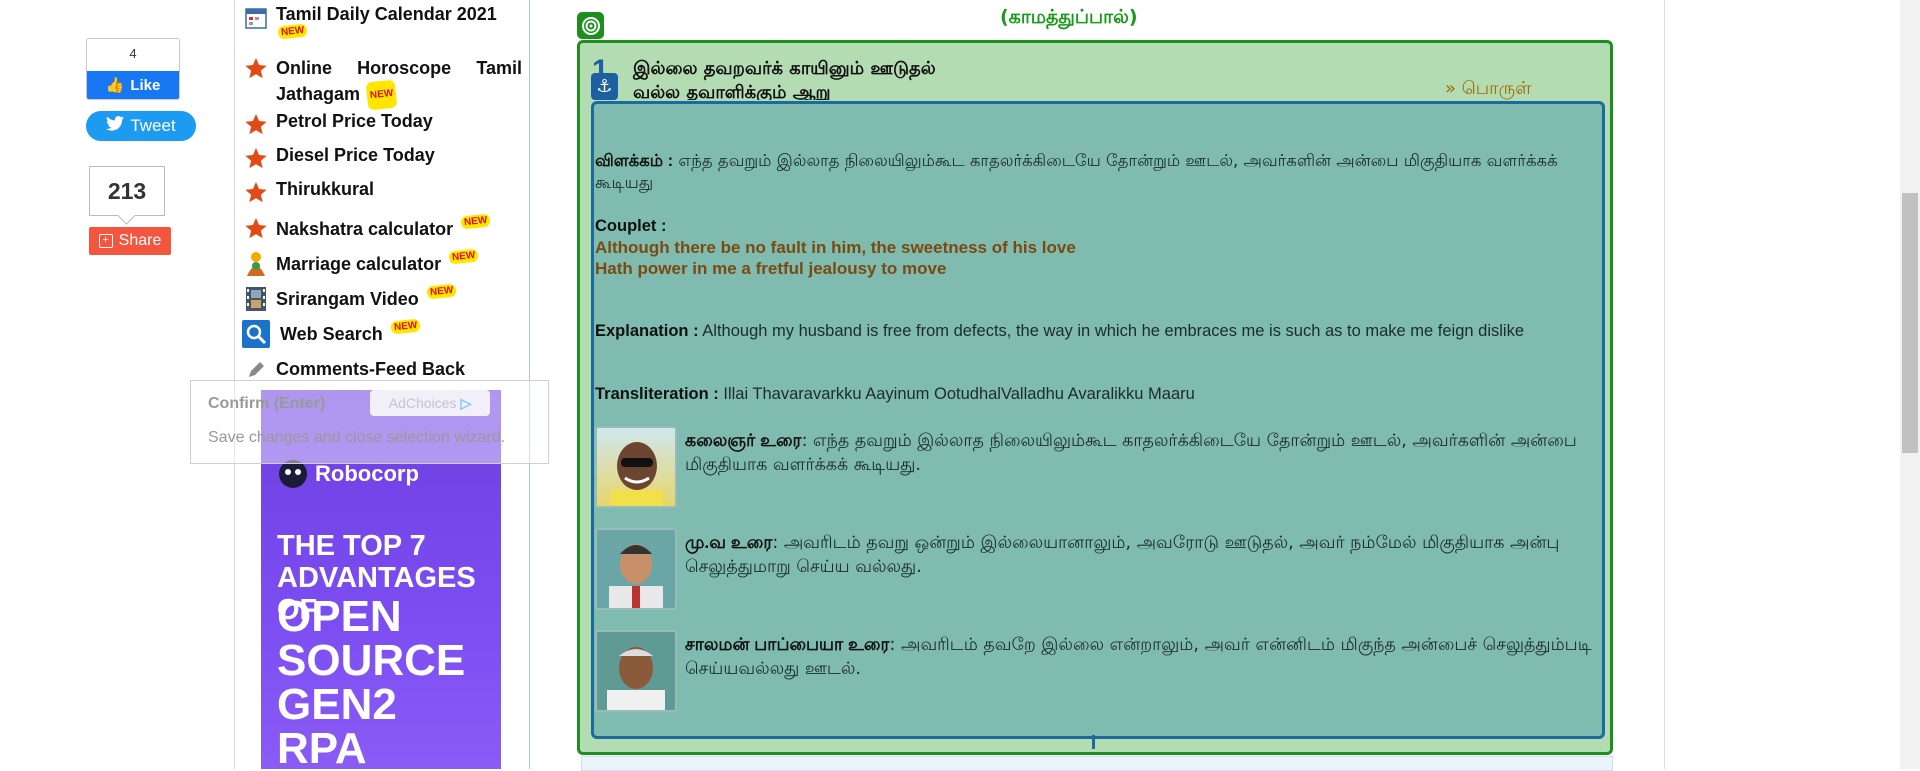  Describe the element at coordinates (386, 14) in the screenshot. I see `sidebar-item-label: Tamil Daily Calendar 2021` at that location.